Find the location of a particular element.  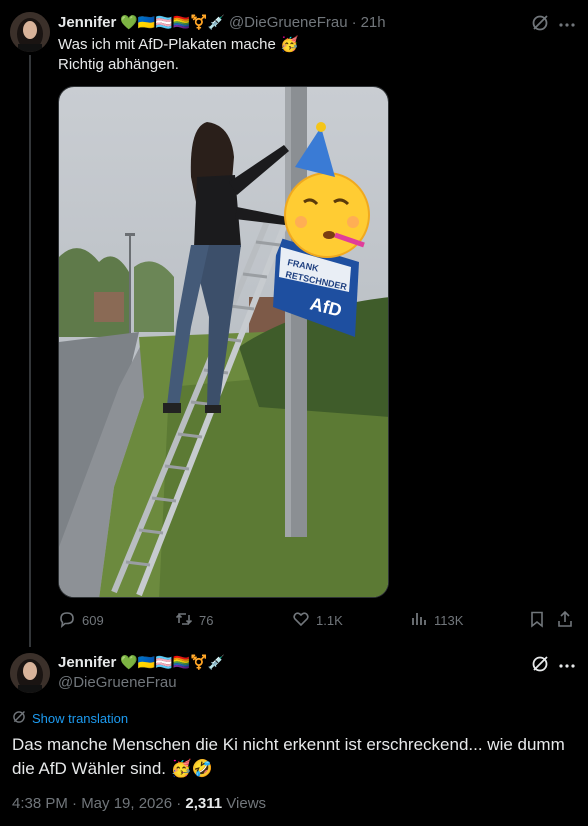

views-button: 113K is located at coordinates (436, 620).